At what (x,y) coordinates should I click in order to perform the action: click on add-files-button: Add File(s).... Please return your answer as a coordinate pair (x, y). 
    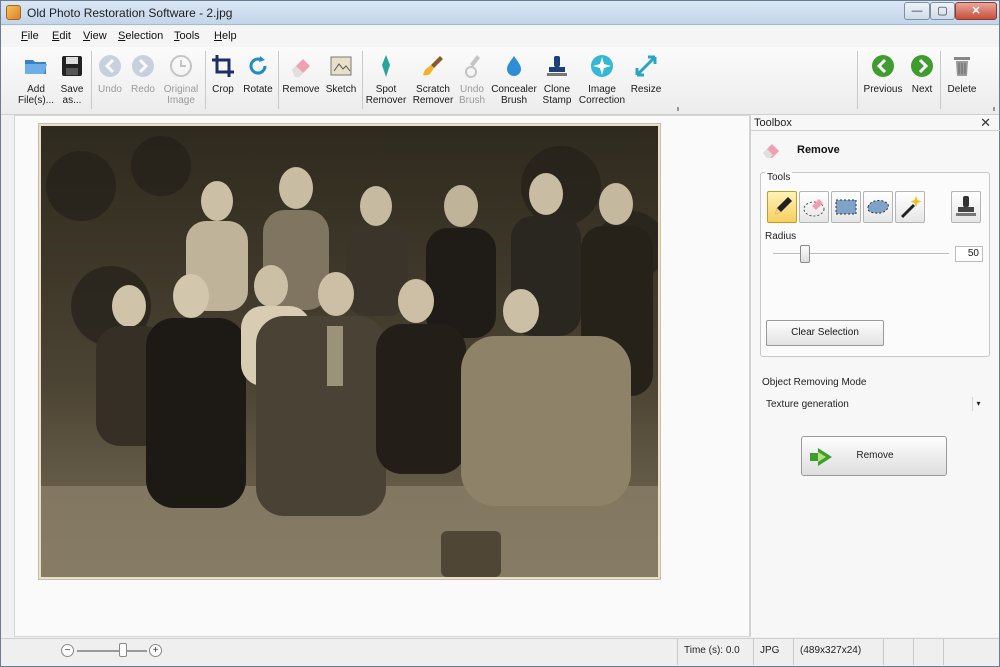
    Looking at the image, I should click on (36, 81).